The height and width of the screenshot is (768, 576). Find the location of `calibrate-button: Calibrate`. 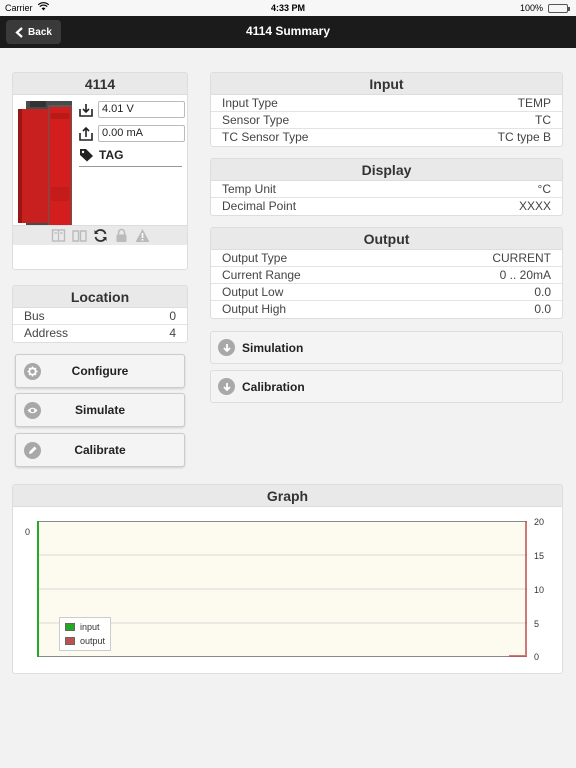

calibrate-button: Calibrate is located at coordinates (100, 450).